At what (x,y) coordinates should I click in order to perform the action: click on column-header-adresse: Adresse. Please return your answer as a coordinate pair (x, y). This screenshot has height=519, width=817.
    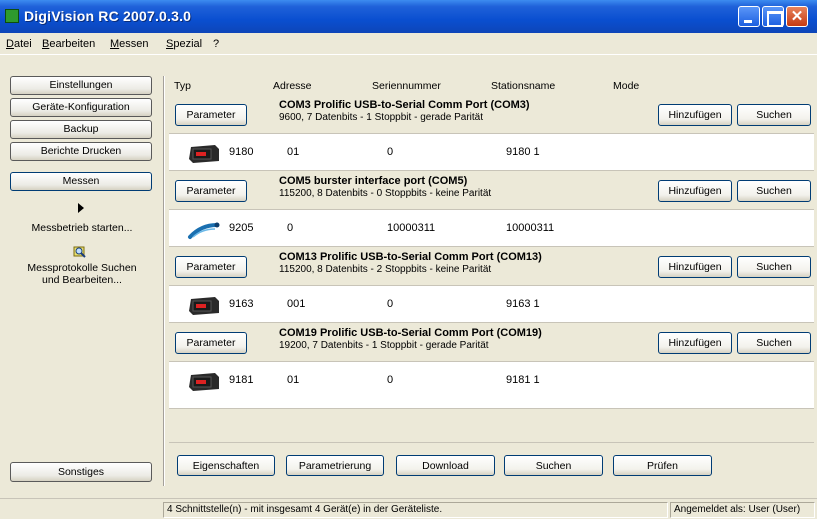
    Looking at the image, I should click on (292, 86).